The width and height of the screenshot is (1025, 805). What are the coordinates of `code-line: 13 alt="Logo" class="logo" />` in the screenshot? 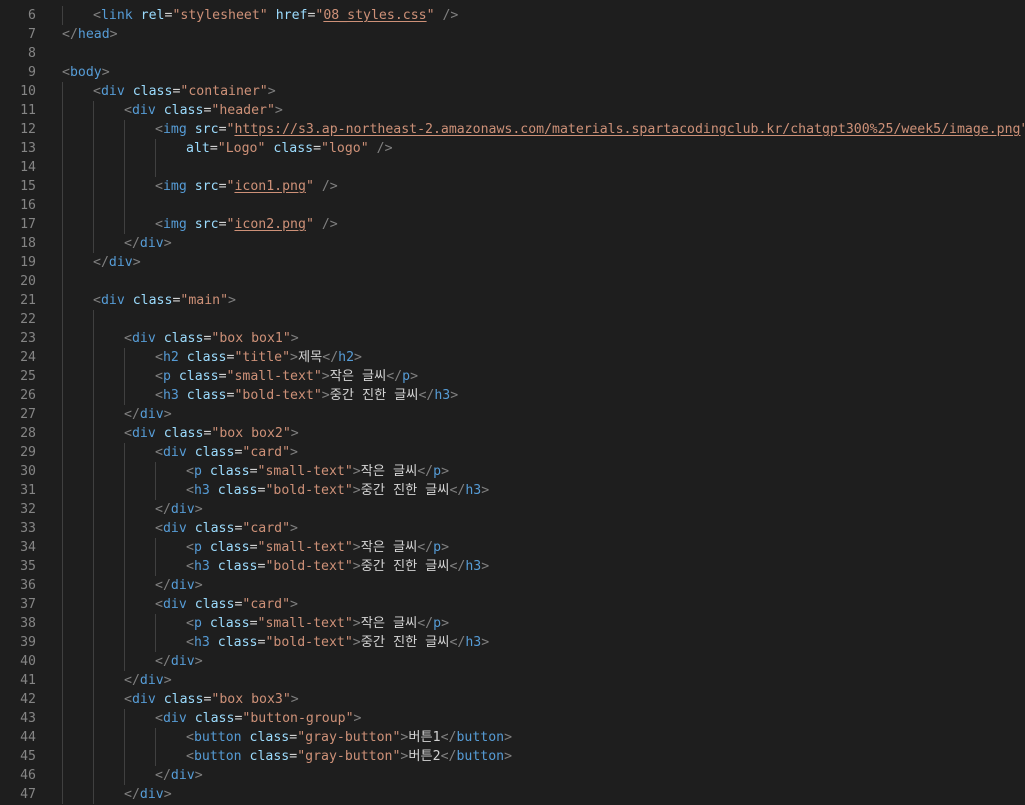 It's located at (512, 148).